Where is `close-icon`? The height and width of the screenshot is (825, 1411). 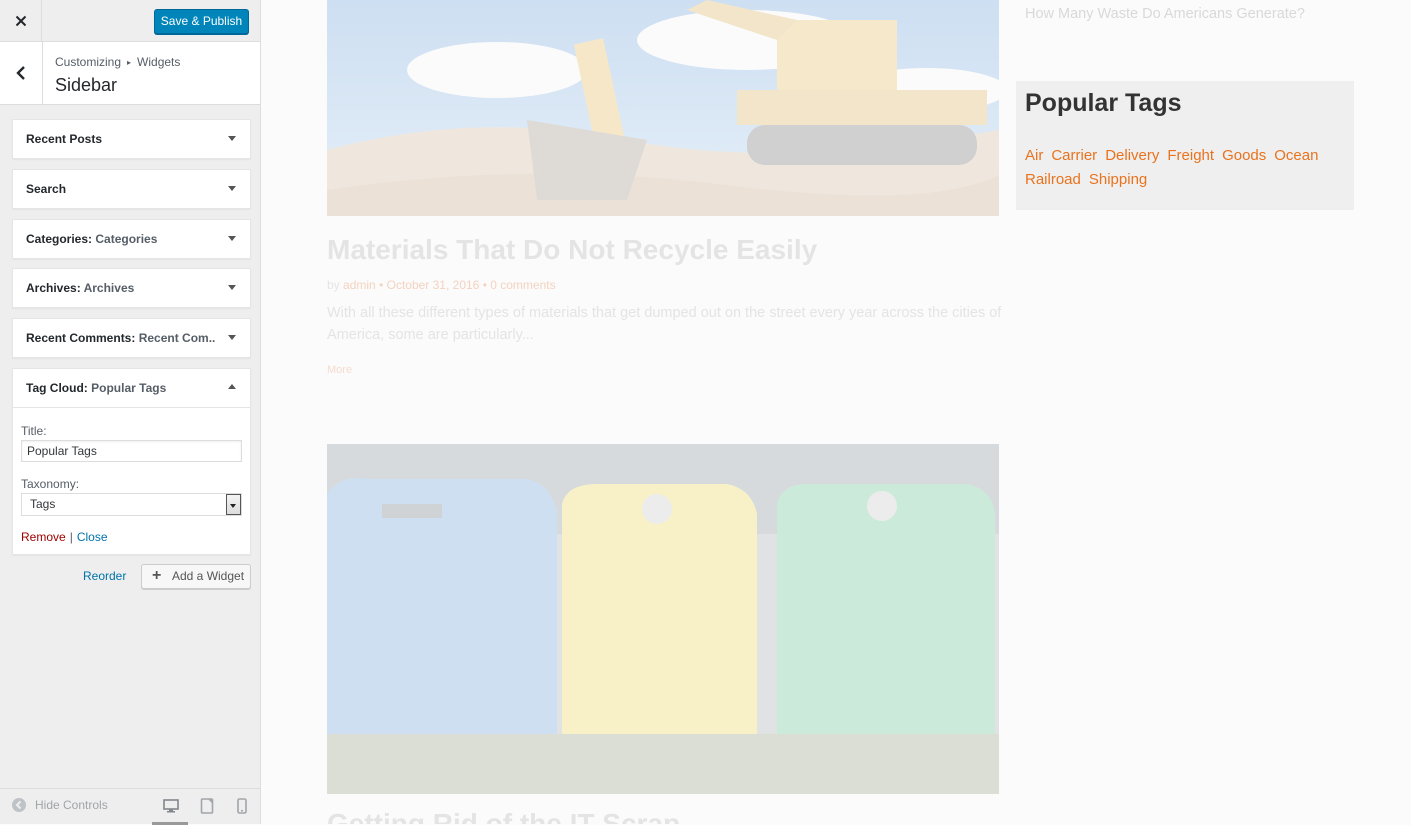 close-icon is located at coordinates (20, 20).